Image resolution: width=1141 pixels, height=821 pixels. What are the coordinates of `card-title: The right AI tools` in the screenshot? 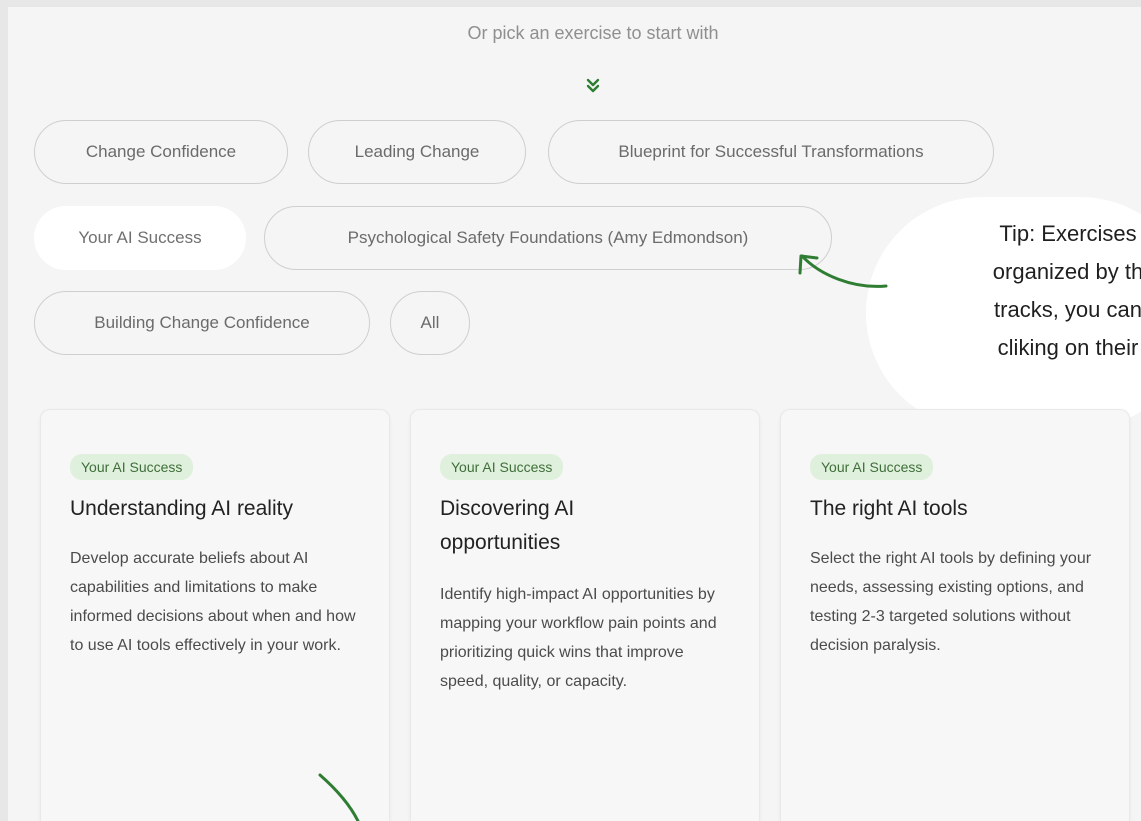 It's located at (889, 508).